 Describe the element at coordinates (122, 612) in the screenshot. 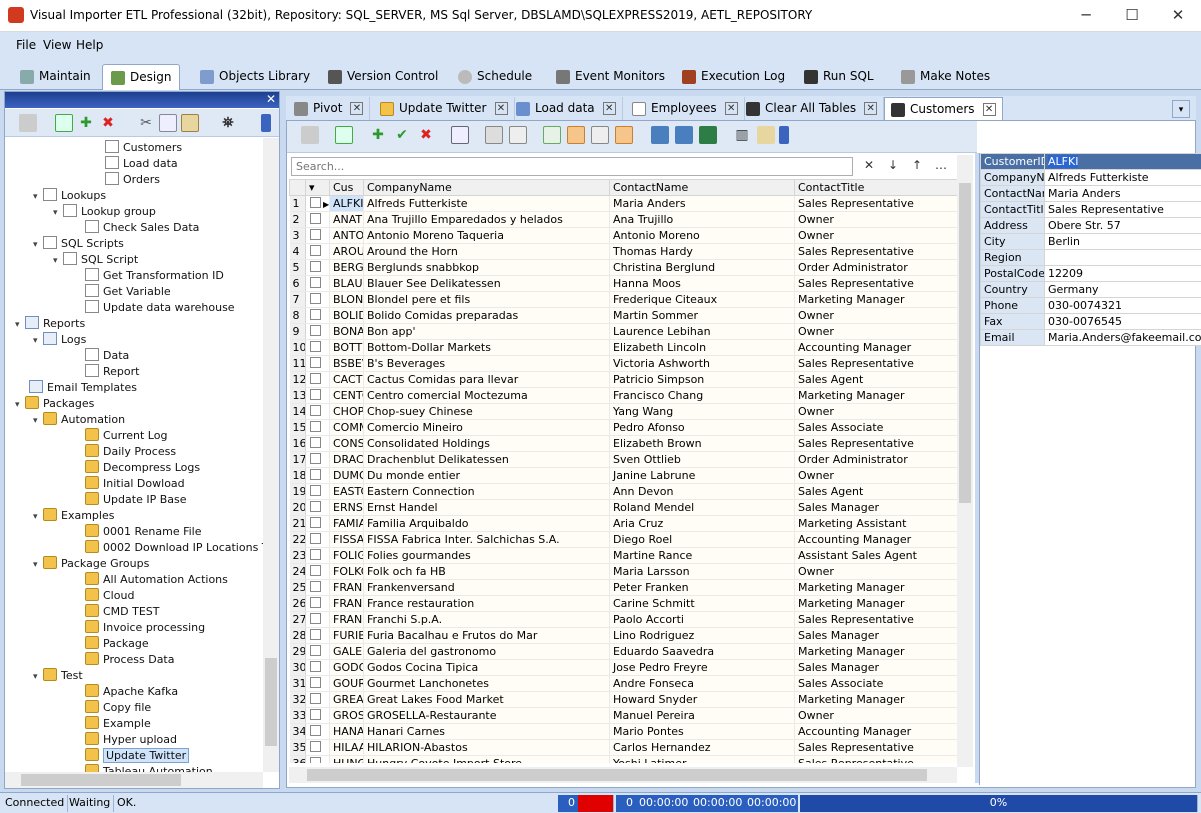

I see `tree-node: CMD TEST` at that location.